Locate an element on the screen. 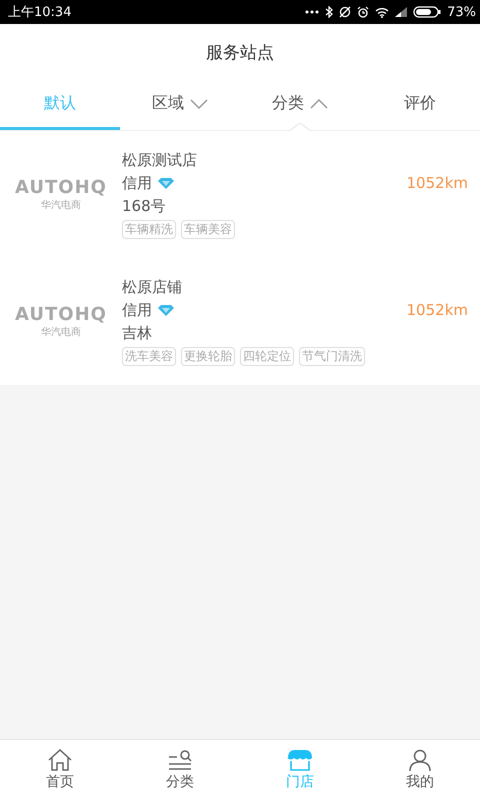 This screenshot has width=480, height=800. more-dots-icon is located at coordinates (312, 12).